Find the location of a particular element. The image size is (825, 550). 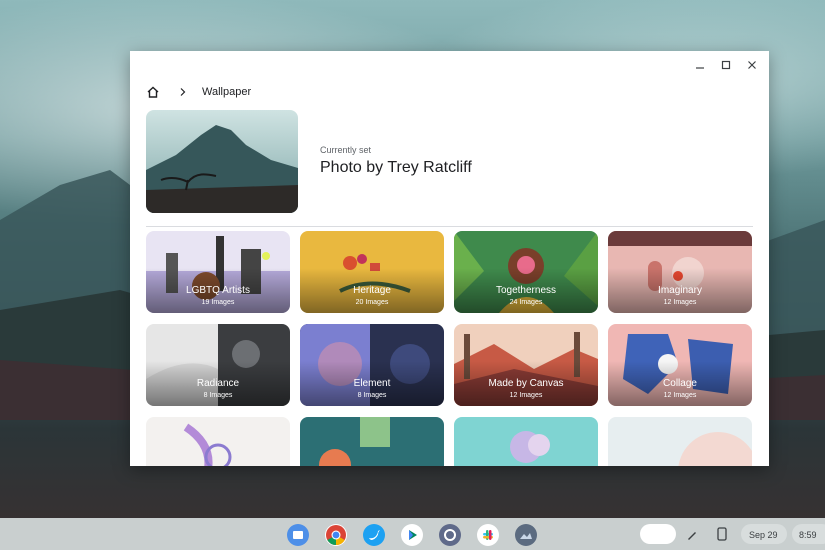

play-store-icon is located at coordinates (412, 535).